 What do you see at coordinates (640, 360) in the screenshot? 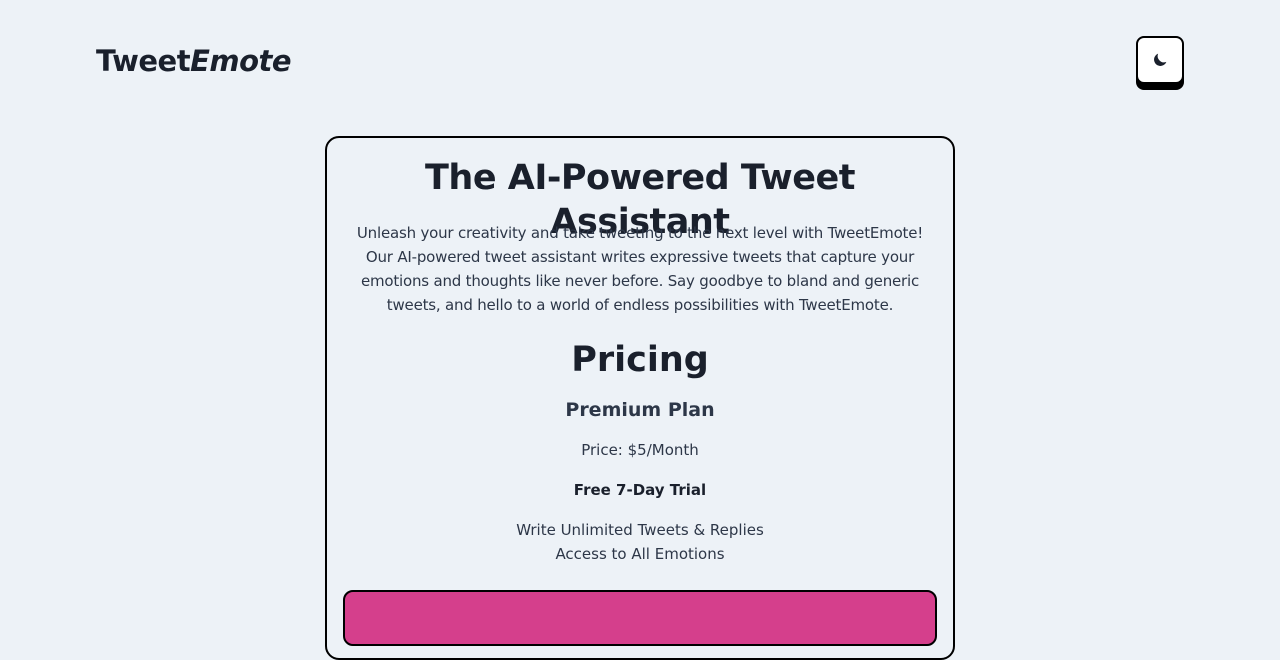
I see `pricing-heading: Pricing` at bounding box center [640, 360].